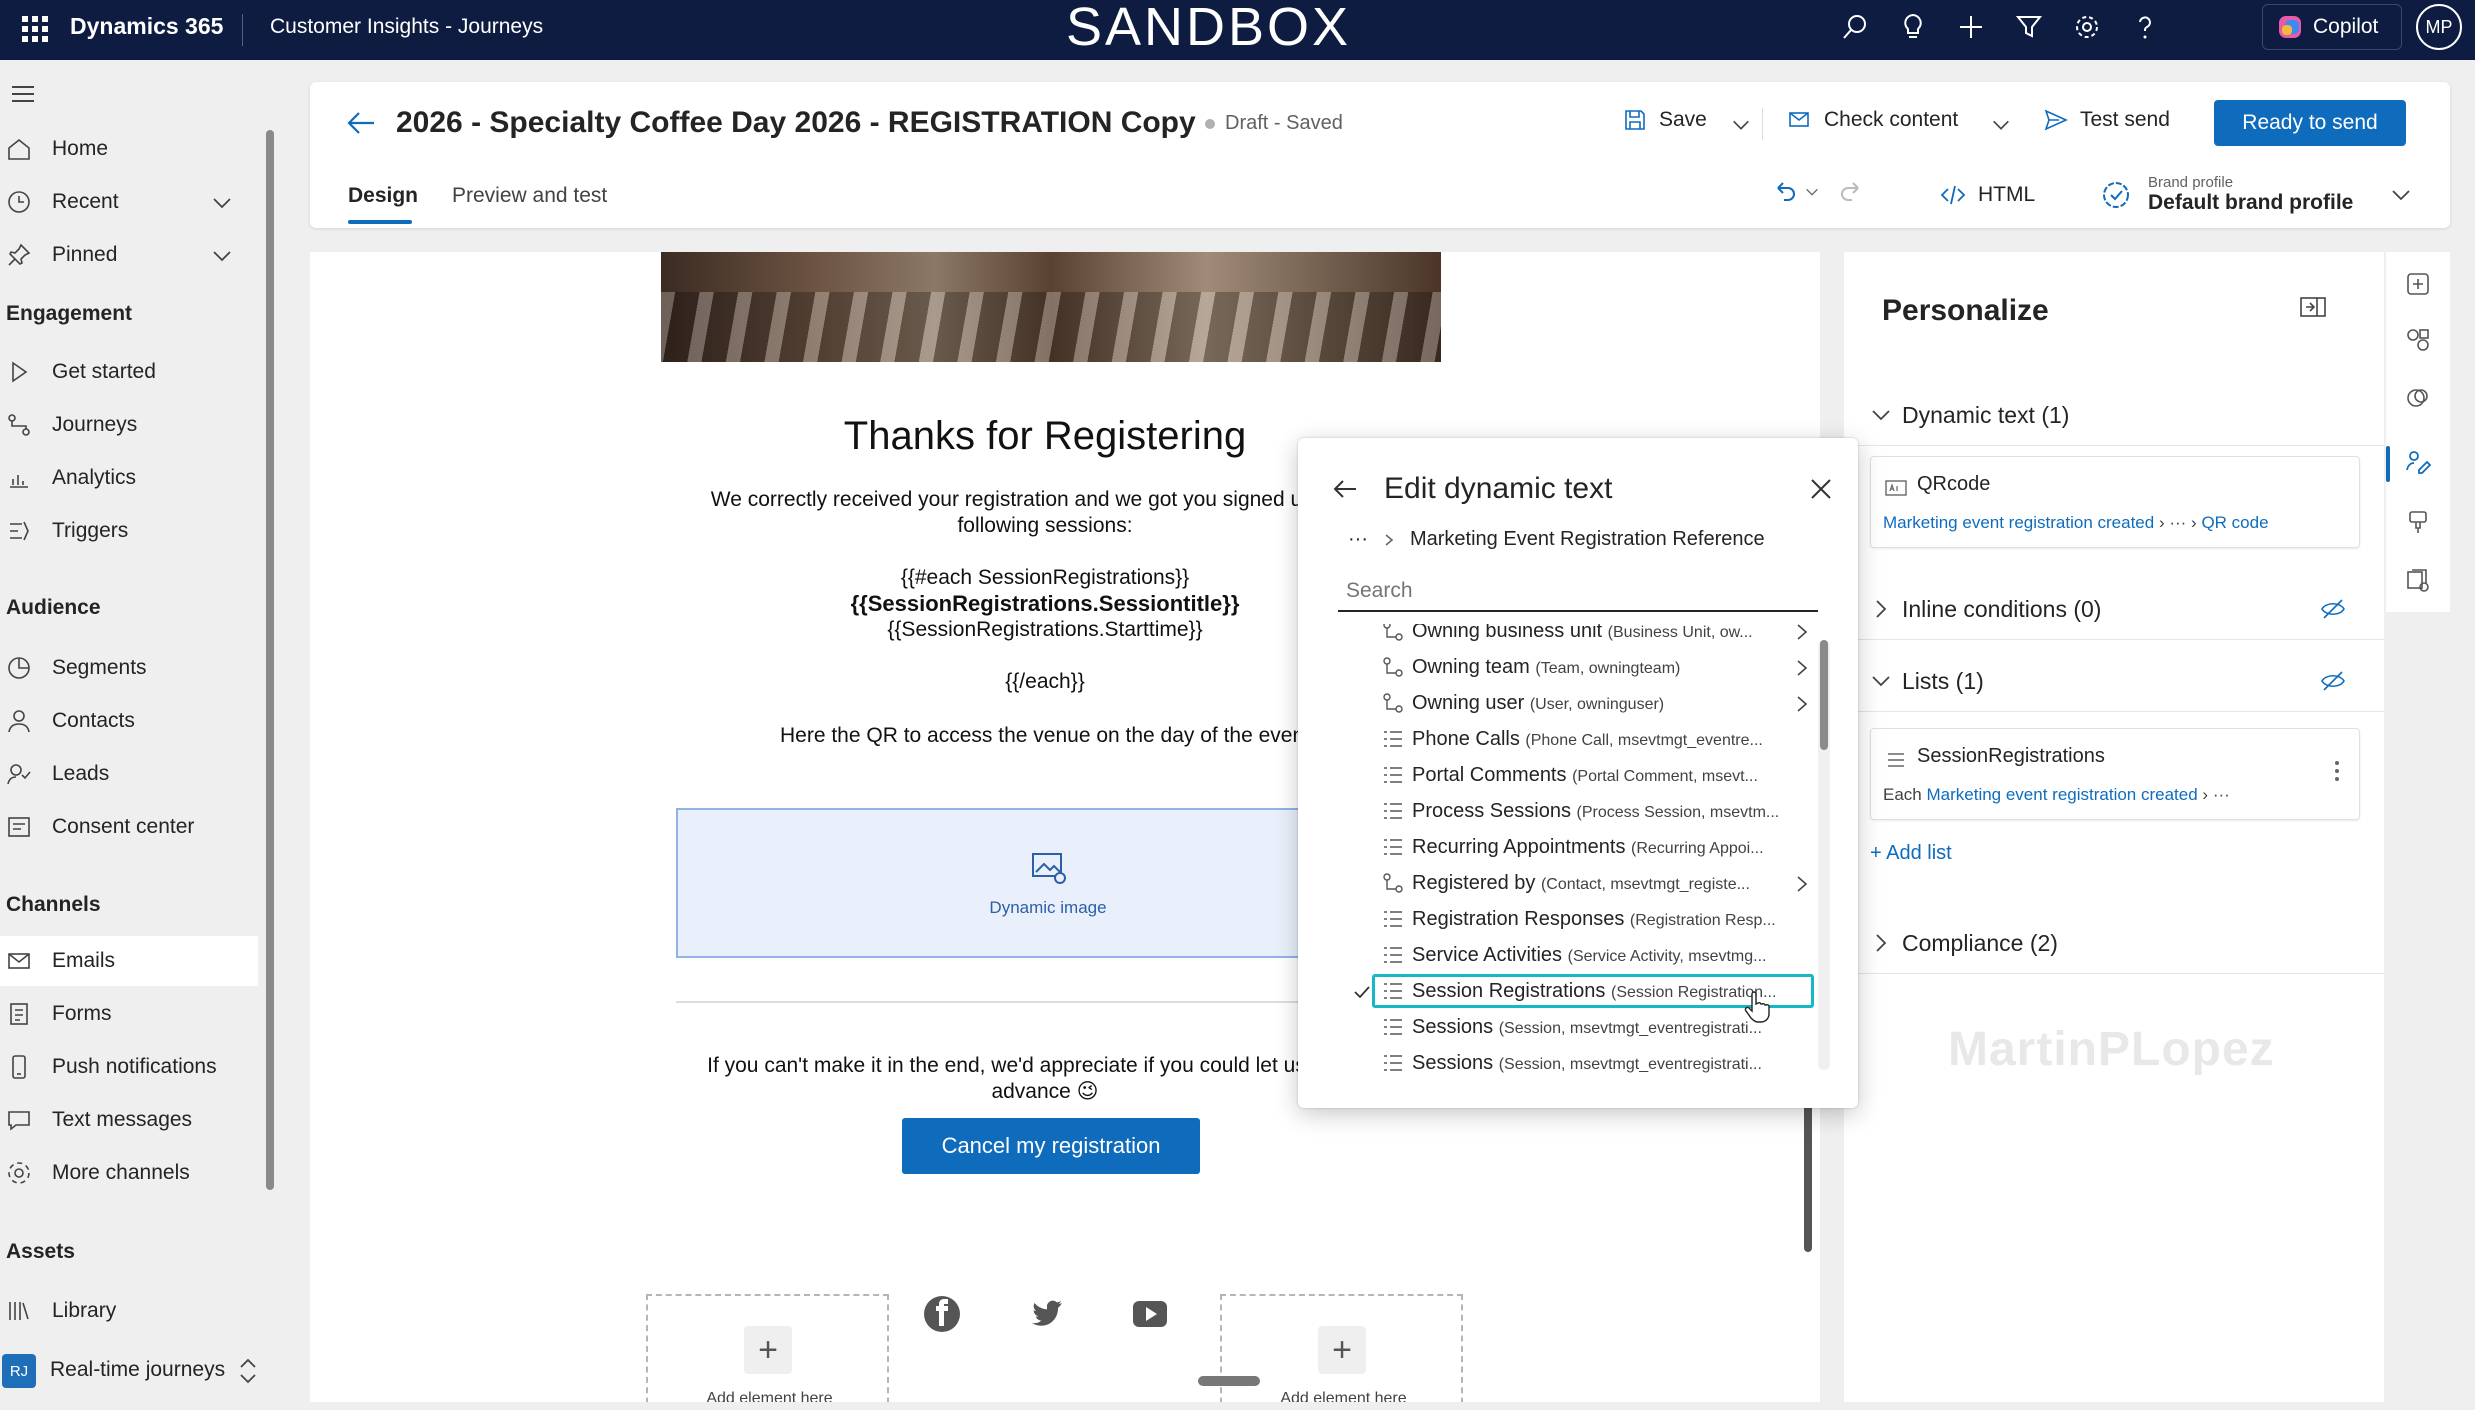 The width and height of the screenshot is (2475, 1410). Describe the element at coordinates (1971, 27) in the screenshot. I see `plus-icon` at that location.